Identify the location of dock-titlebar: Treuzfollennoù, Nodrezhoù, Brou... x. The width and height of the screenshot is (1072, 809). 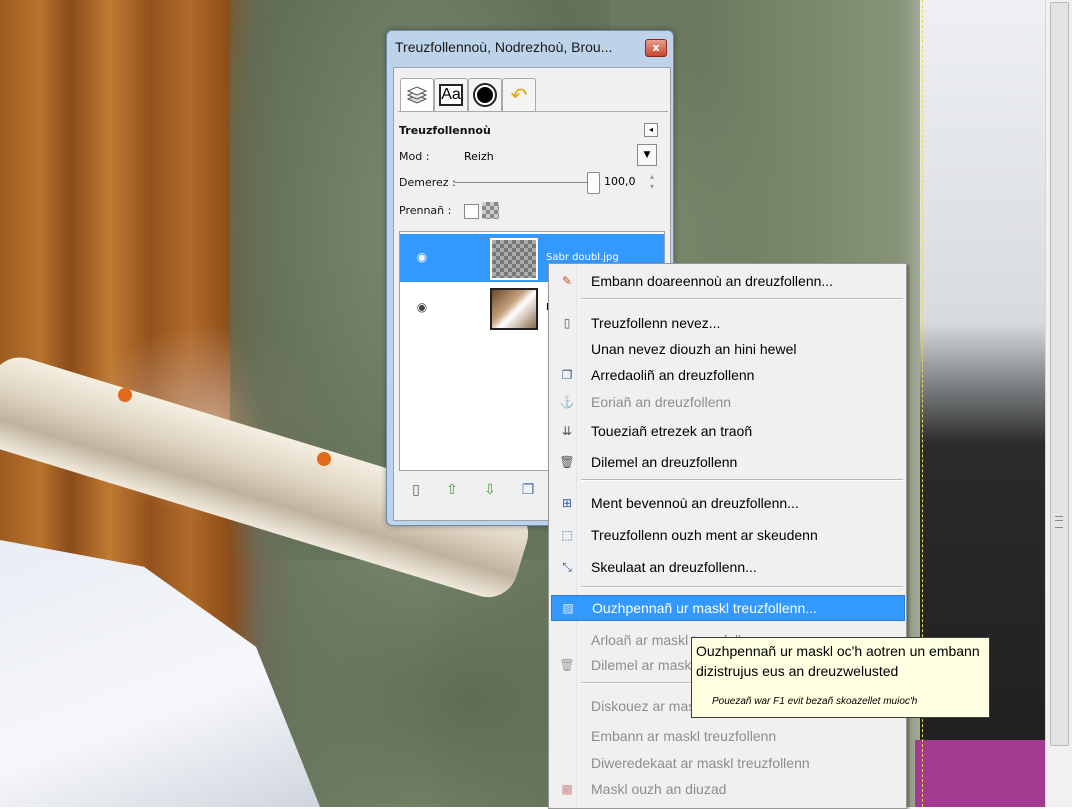
(530, 47).